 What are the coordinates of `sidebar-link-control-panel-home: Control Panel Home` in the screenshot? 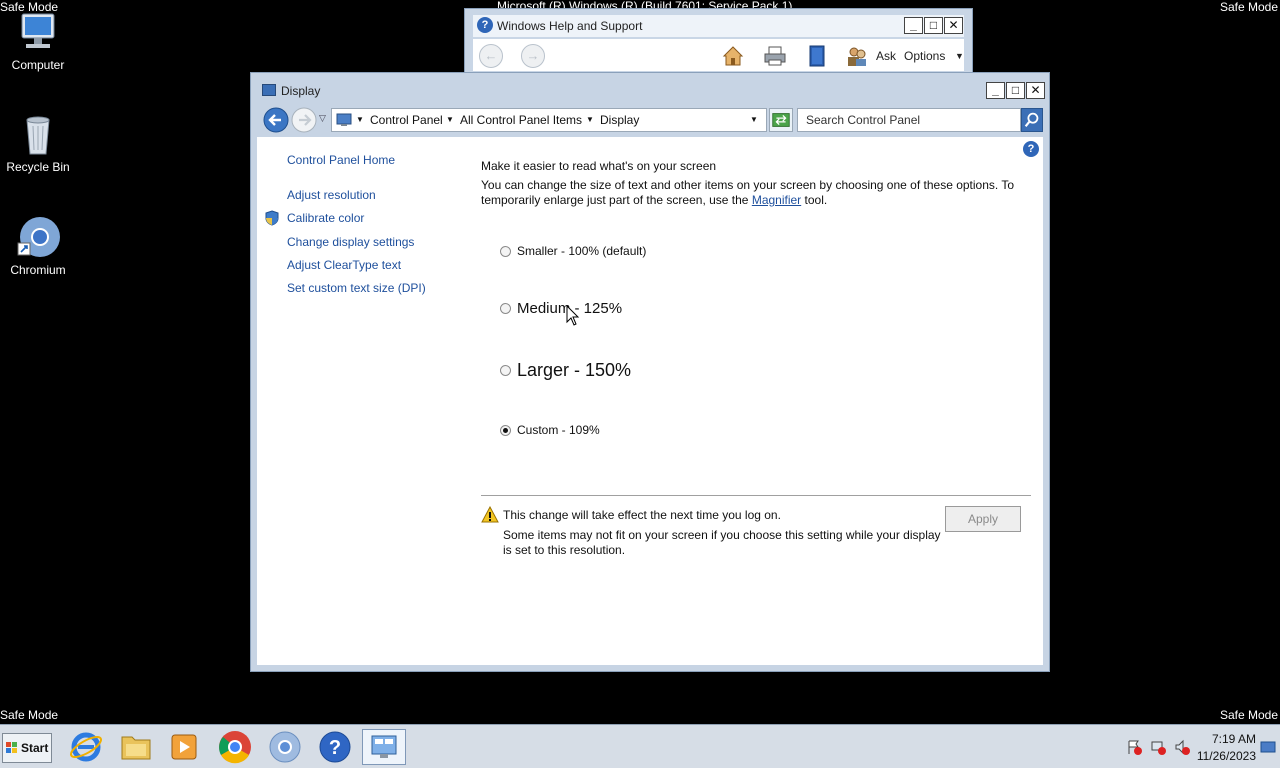 It's located at (341, 160).